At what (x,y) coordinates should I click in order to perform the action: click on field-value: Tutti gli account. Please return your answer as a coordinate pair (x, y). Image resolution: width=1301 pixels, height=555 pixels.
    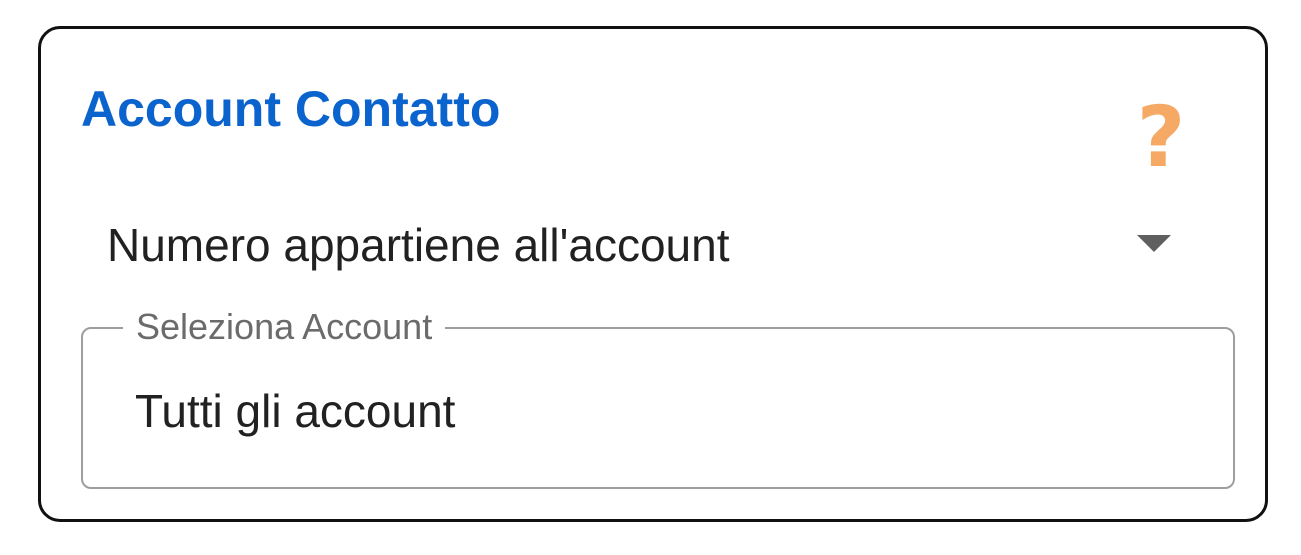
    Looking at the image, I should click on (295, 411).